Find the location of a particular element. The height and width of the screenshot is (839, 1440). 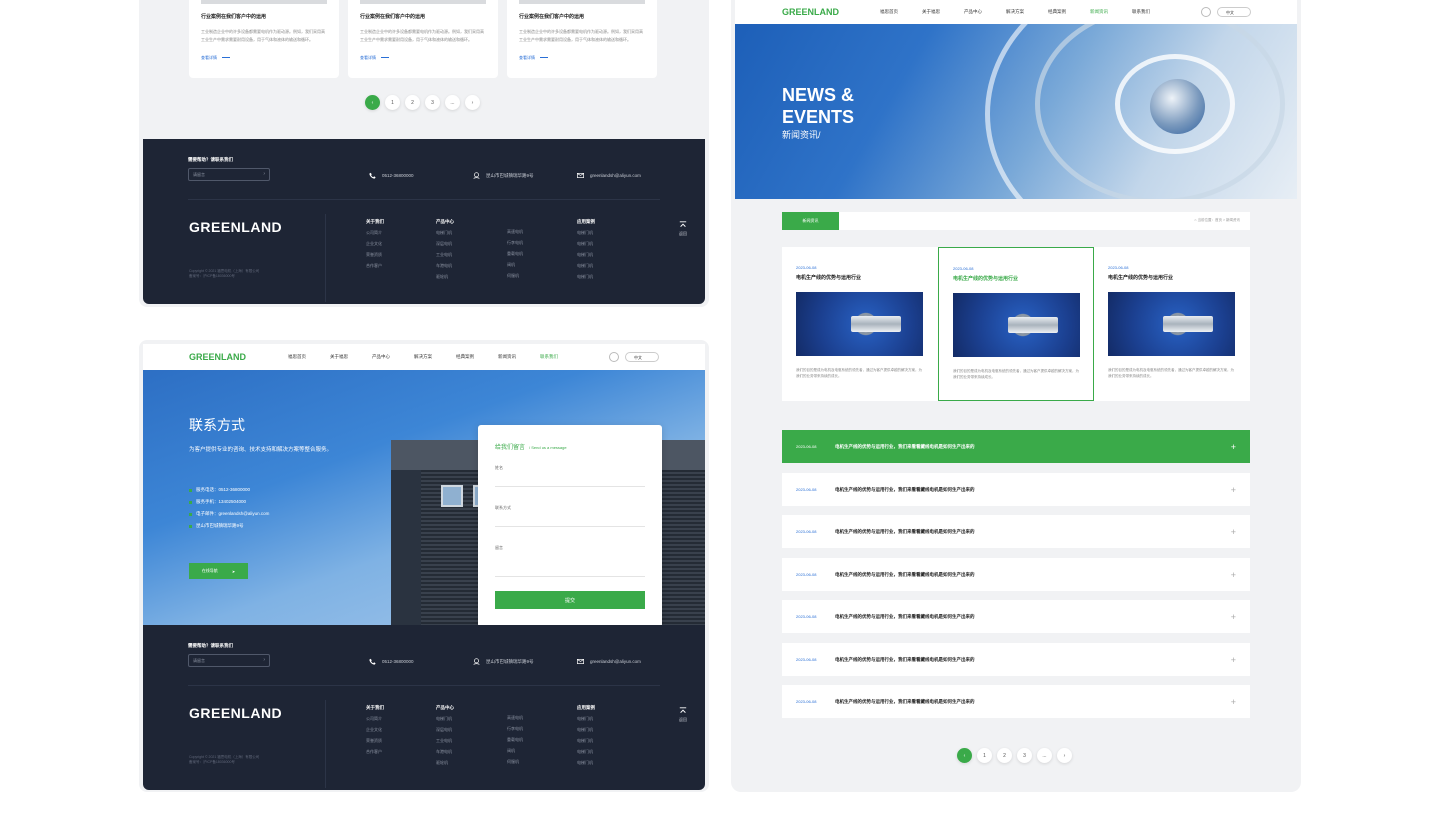

footer-logo: GREENLAND is located at coordinates (235, 713).